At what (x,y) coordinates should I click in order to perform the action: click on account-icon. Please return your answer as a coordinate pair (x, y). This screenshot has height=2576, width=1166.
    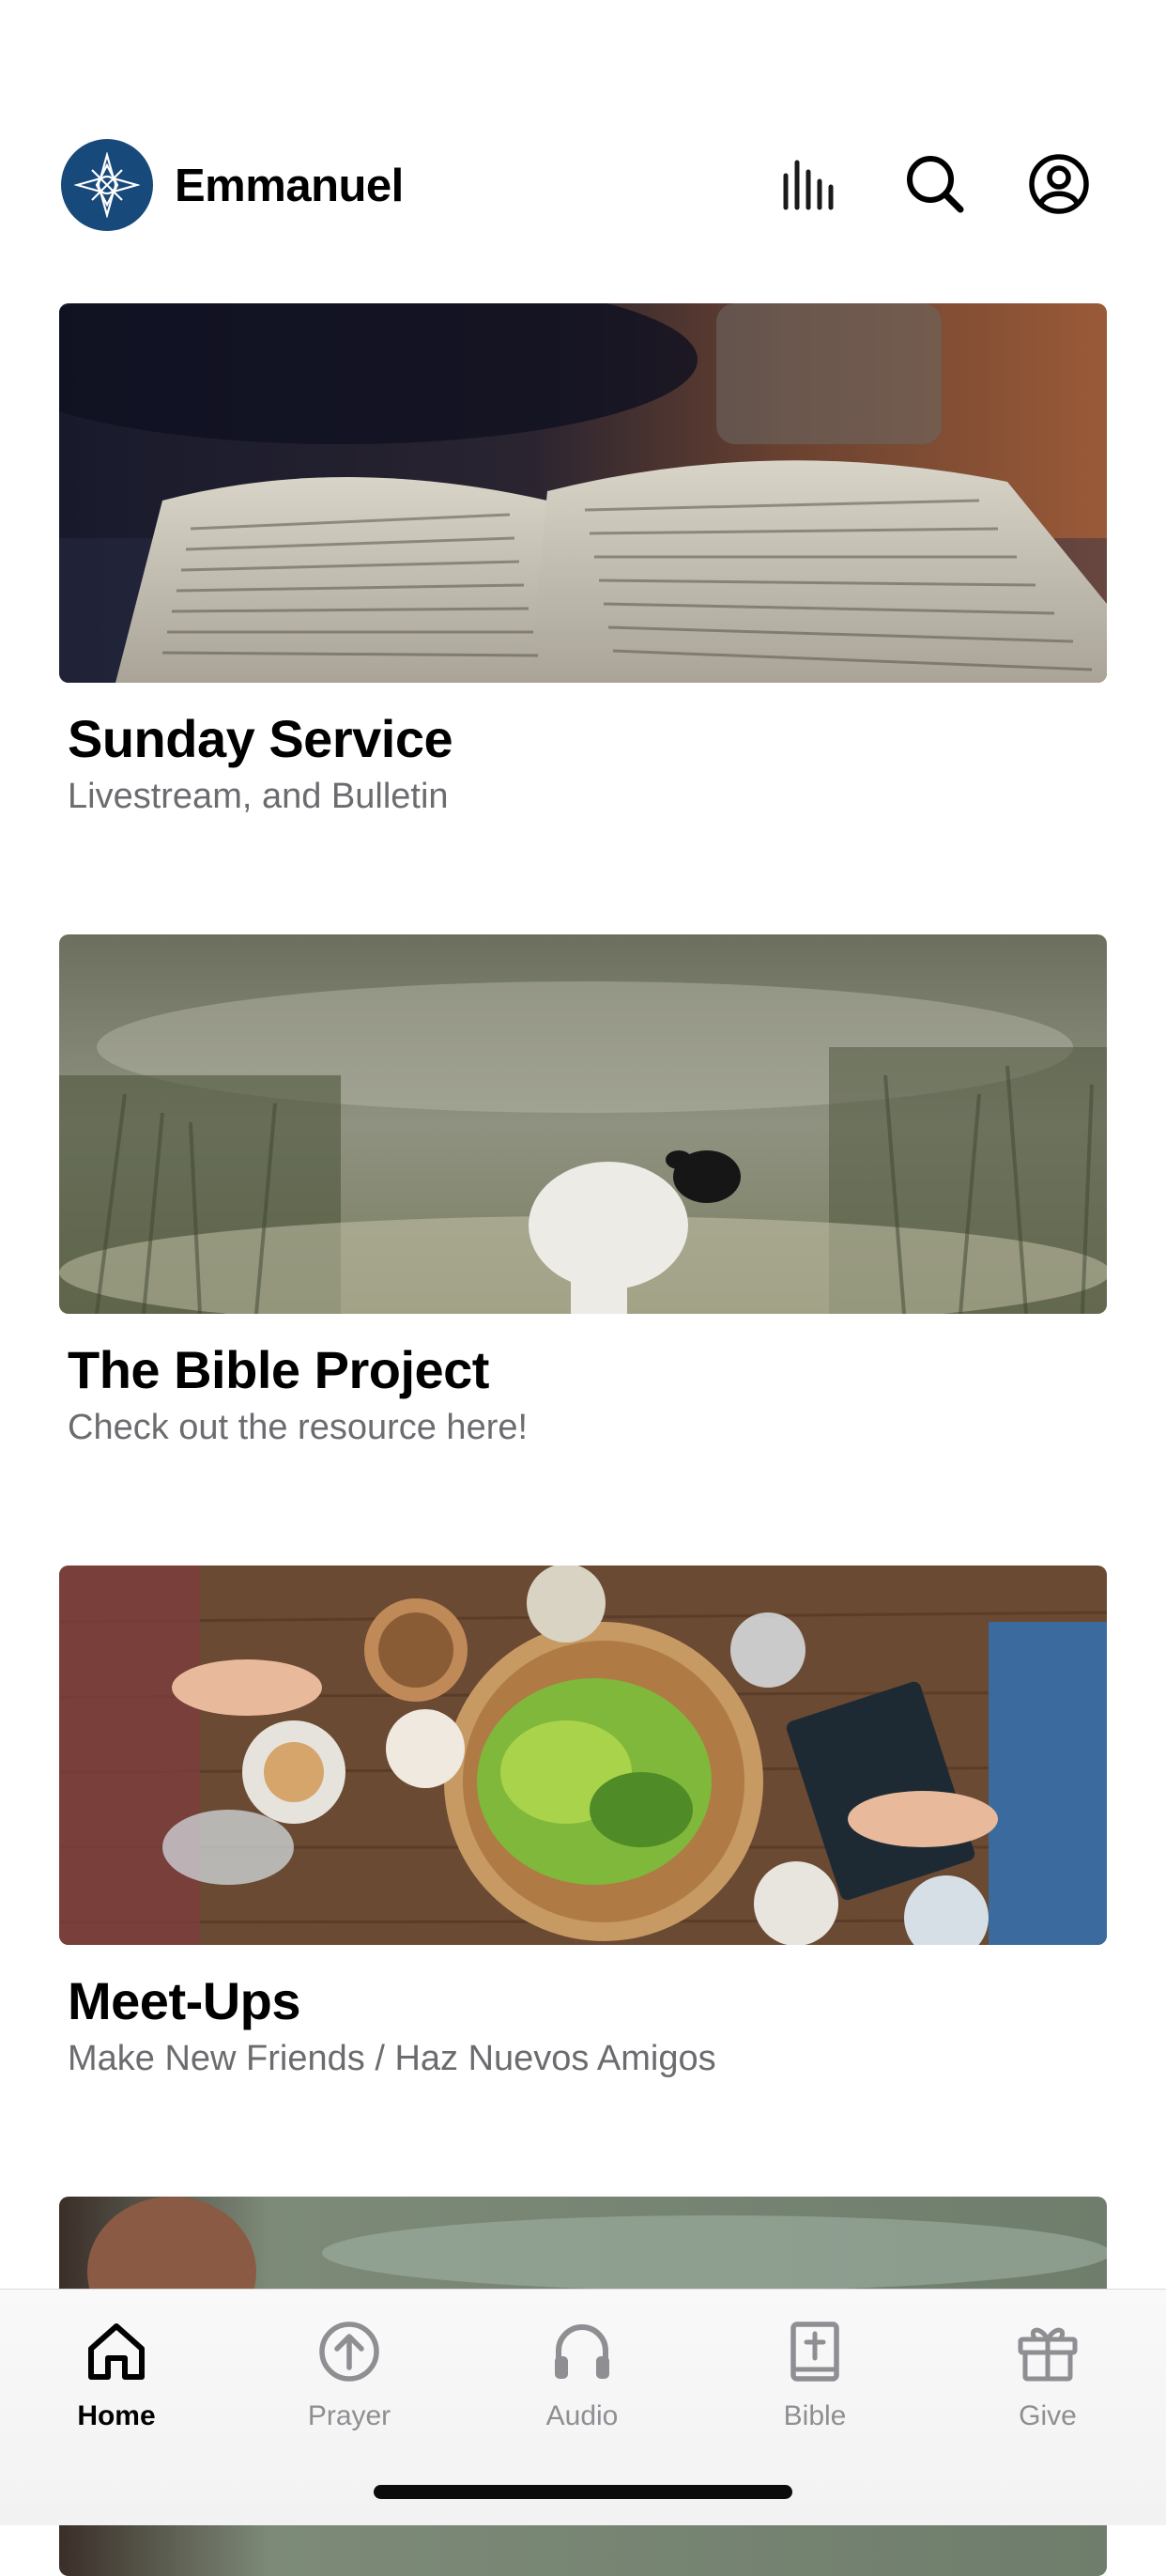
    Looking at the image, I should click on (1059, 184).